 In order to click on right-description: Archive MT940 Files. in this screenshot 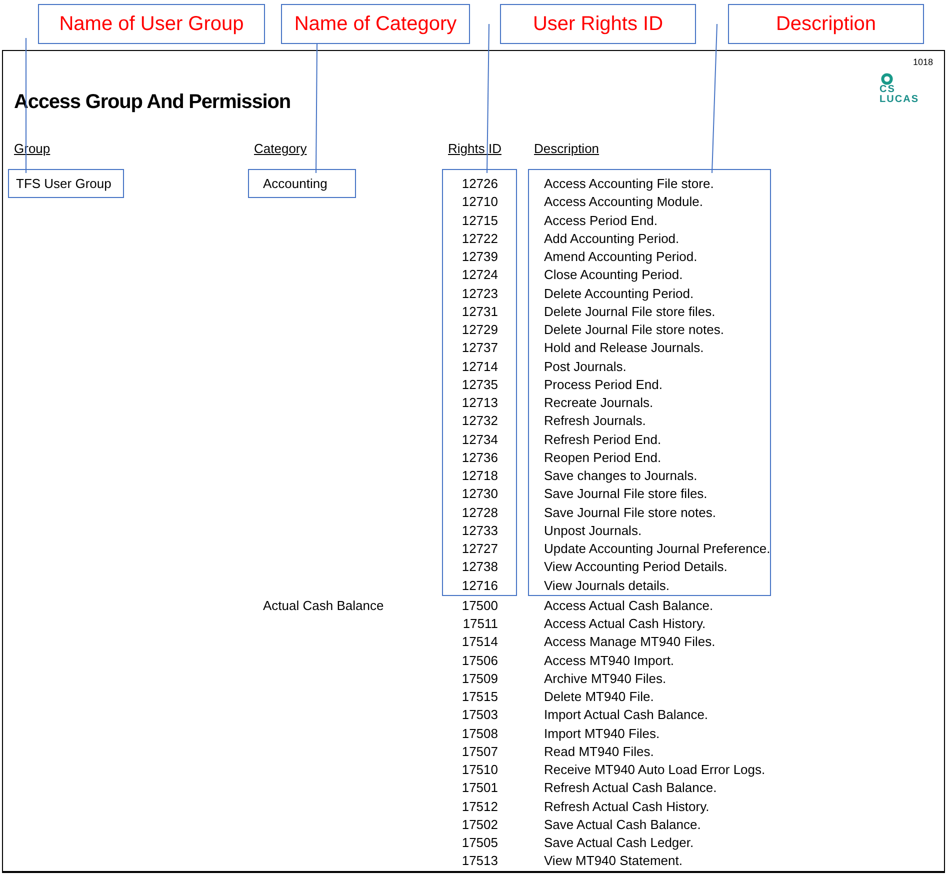, I will do `click(605, 678)`.